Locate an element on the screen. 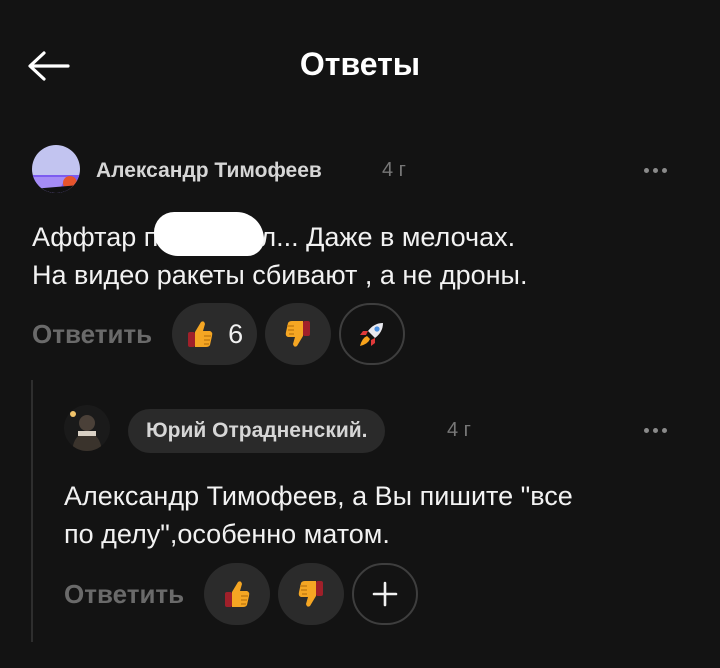 This screenshot has width=720, height=668. plus-icon is located at coordinates (385, 594).